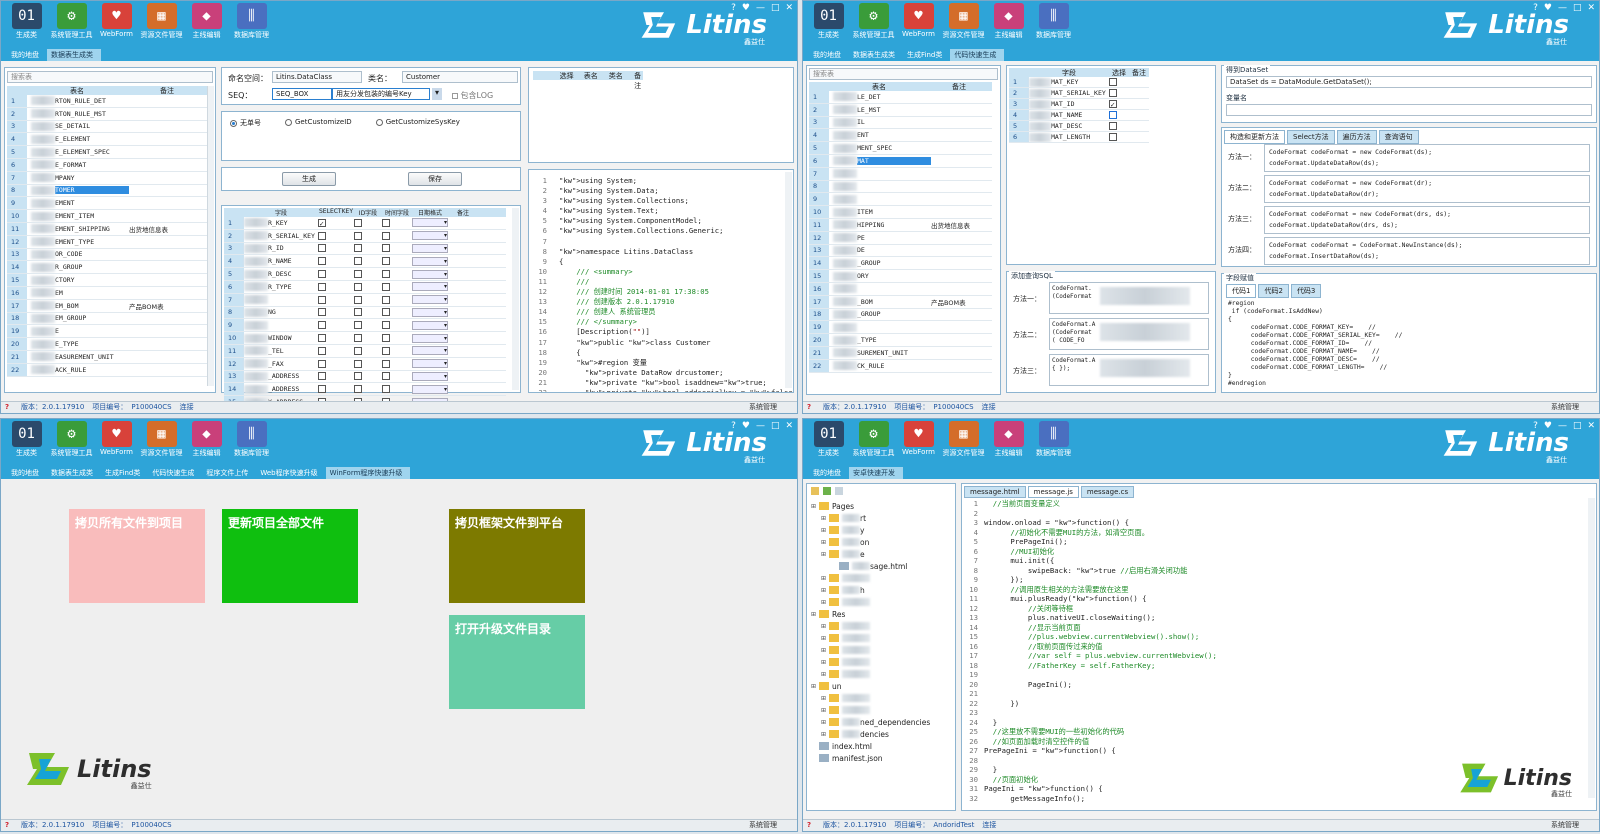 The image size is (1600, 834). Describe the element at coordinates (116, 439) in the screenshot. I see `toolbar-button-2: ♥ WebForm` at that location.